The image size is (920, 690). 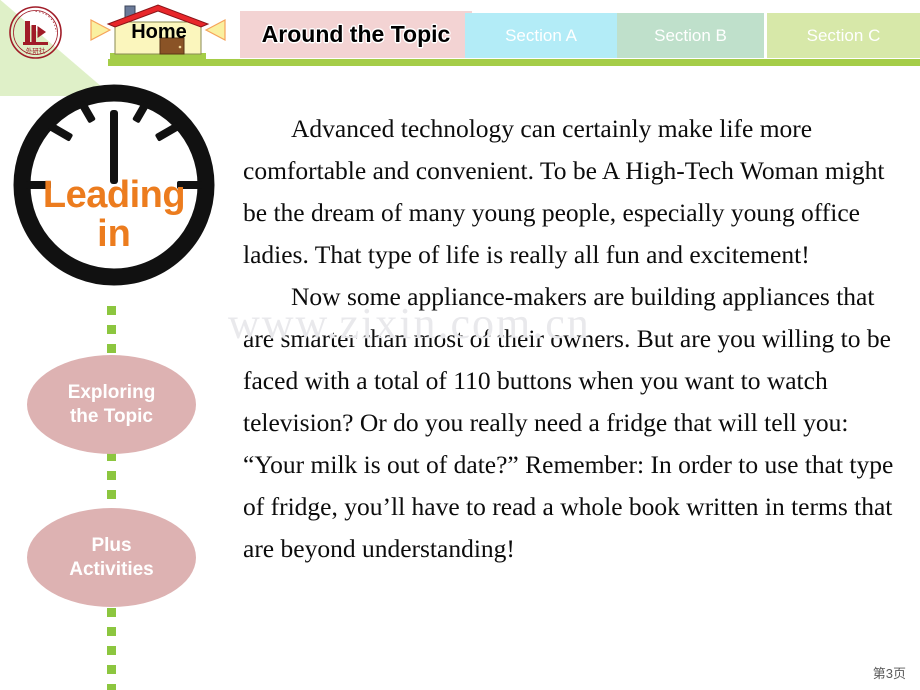 I want to click on fltrp-publisher-logo: 外研社, so click(x=35, y=32).